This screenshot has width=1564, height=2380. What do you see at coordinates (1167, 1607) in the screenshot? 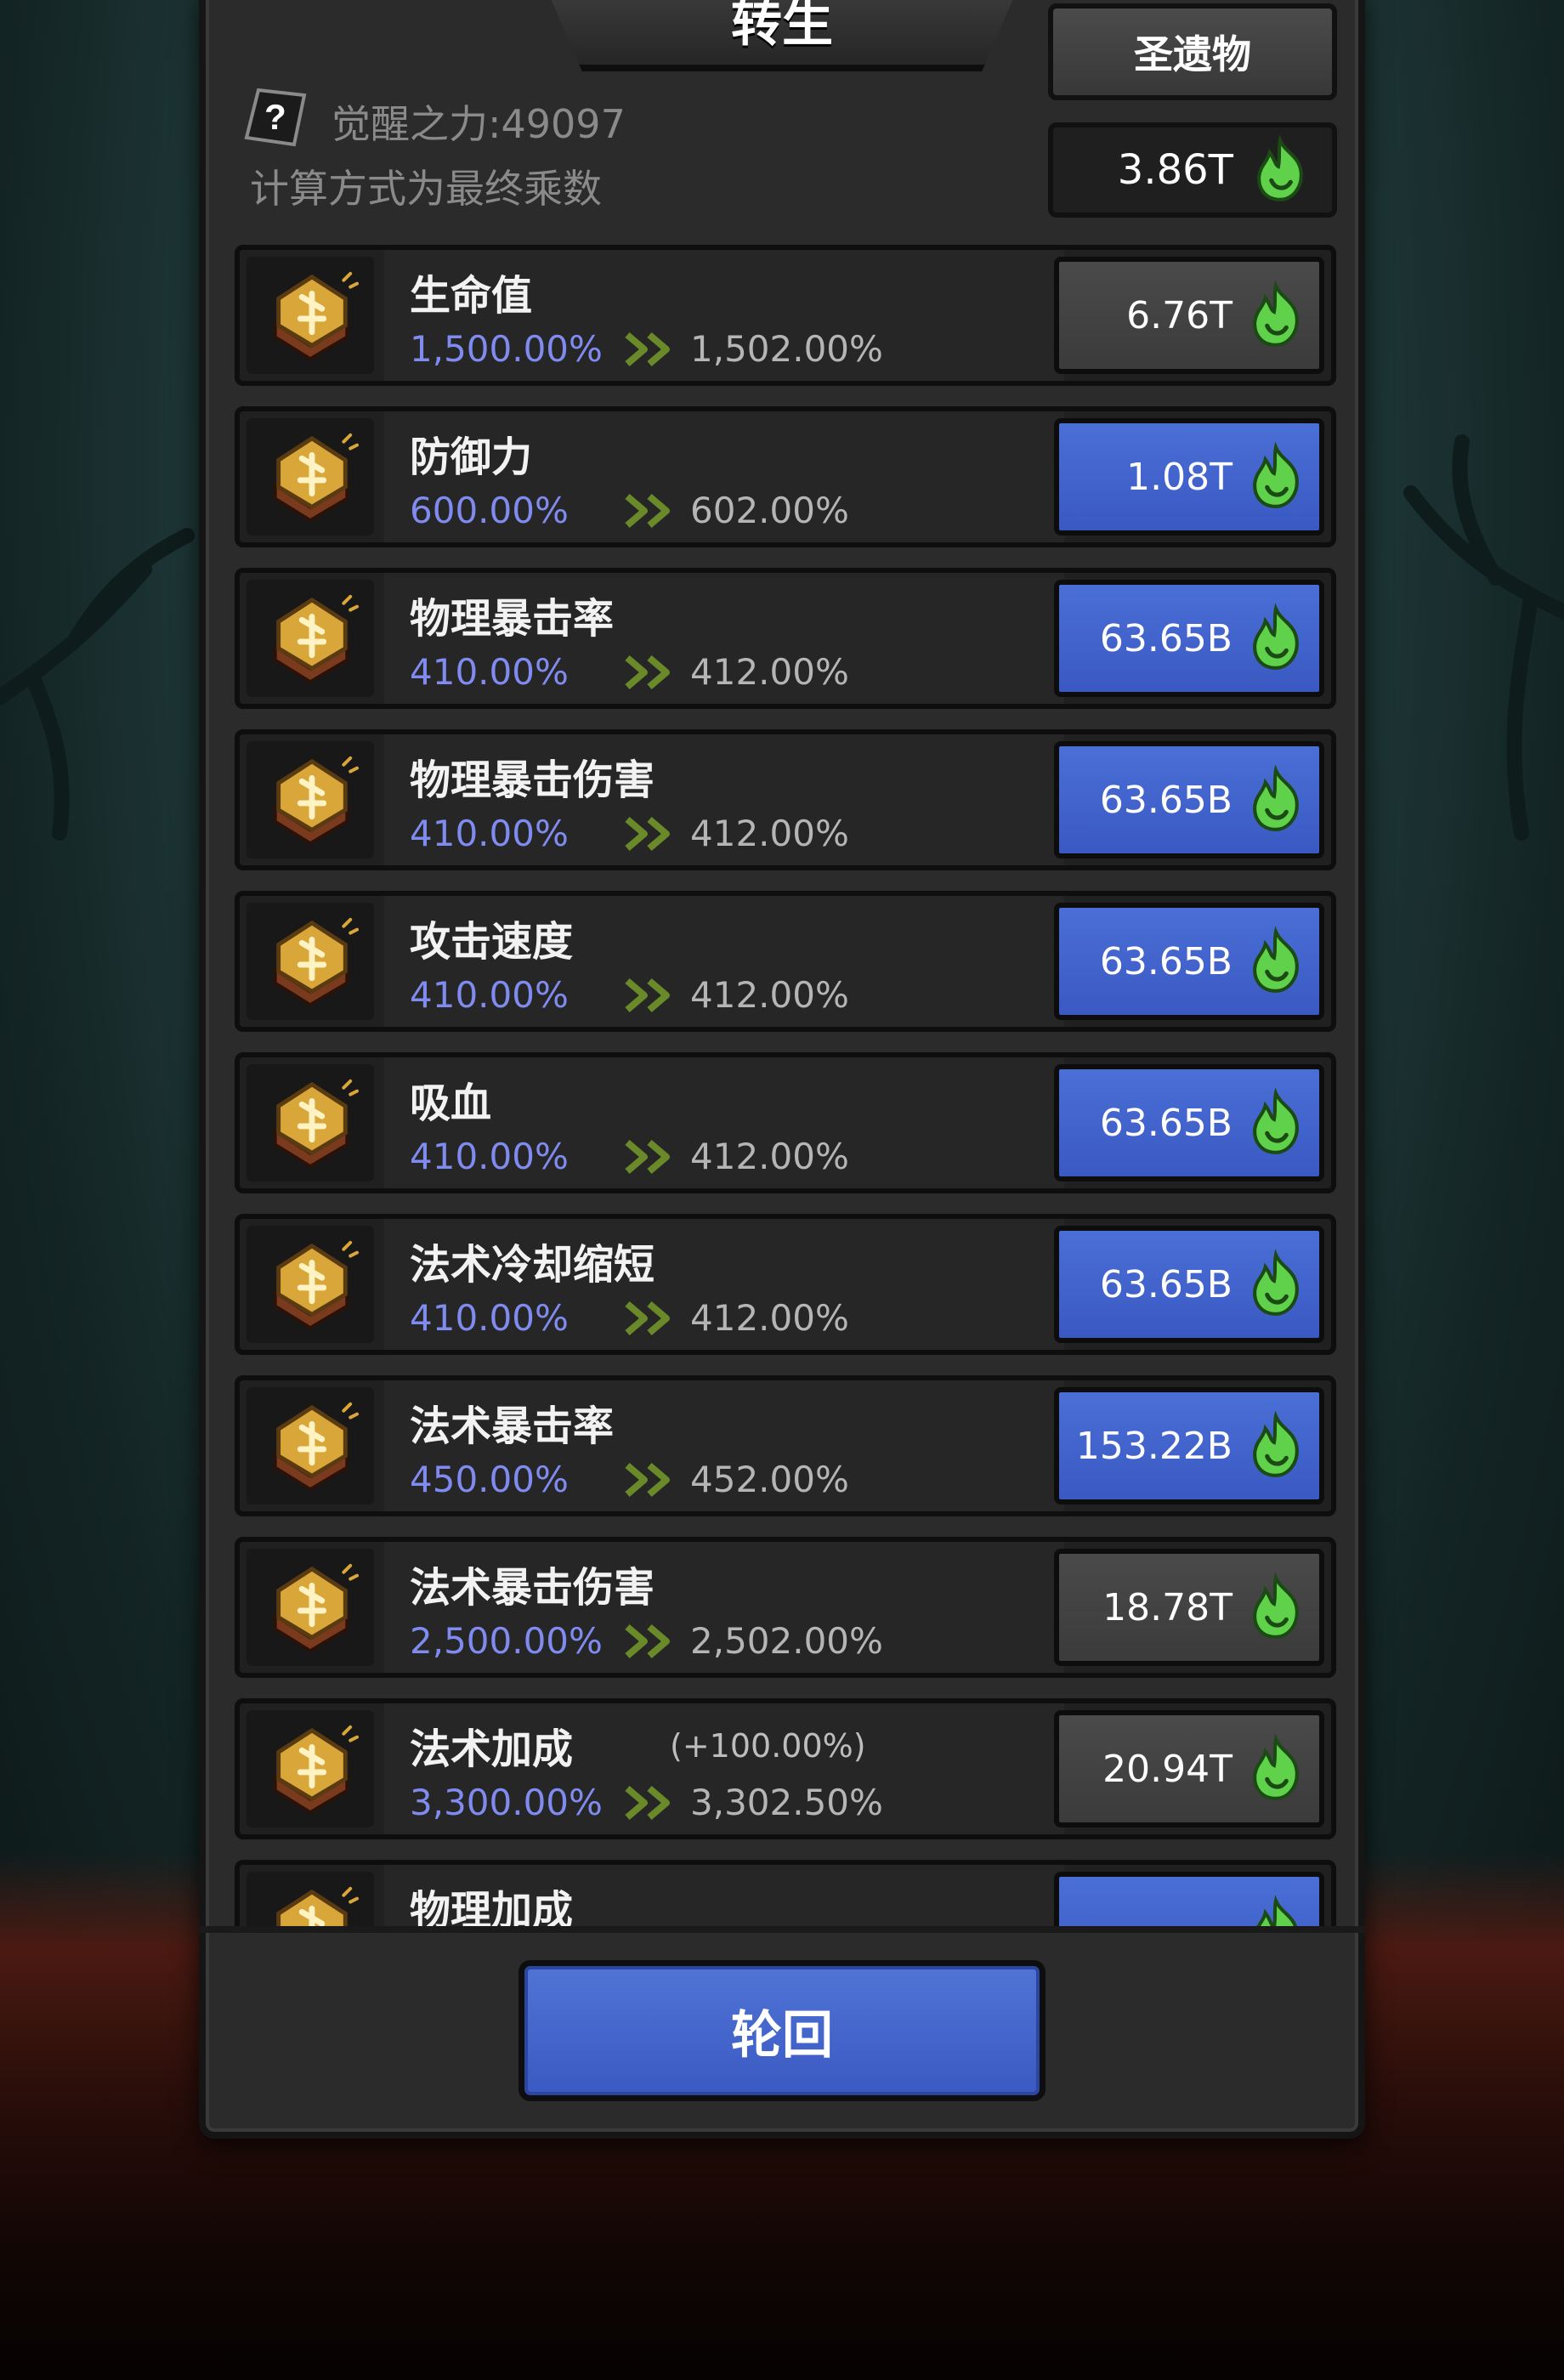
I see `upgrade-cost: 18.78T` at bounding box center [1167, 1607].